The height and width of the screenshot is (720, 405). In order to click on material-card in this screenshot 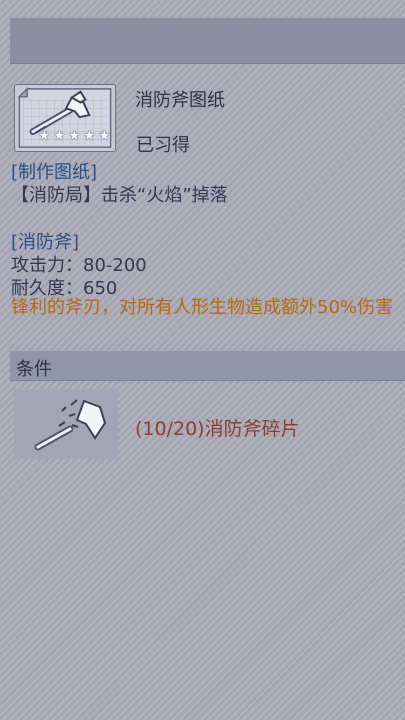, I will do `click(66, 424)`.